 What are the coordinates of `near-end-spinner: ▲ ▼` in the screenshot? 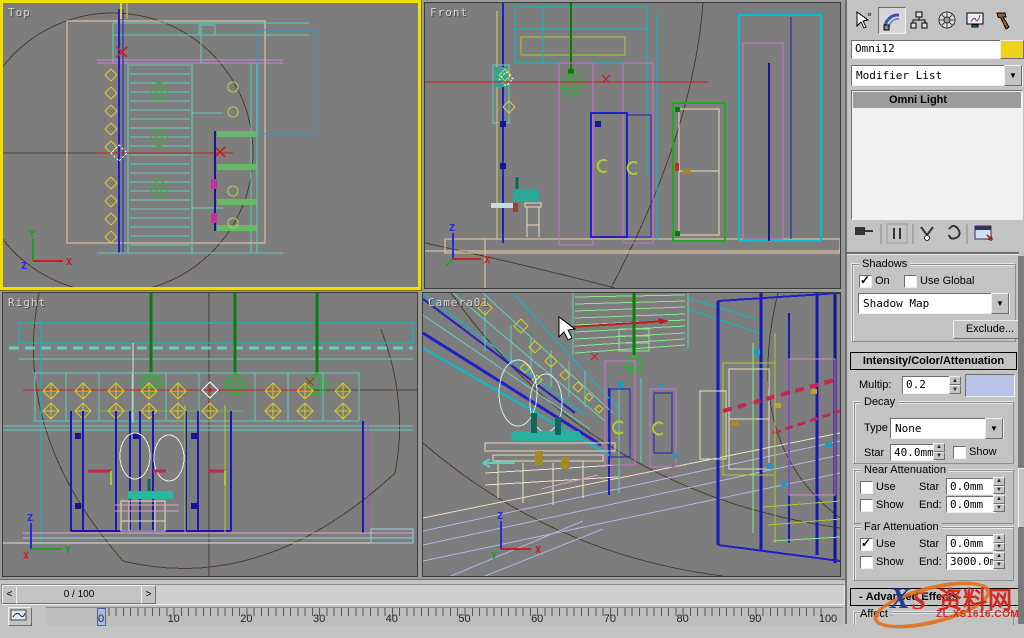 It's located at (999, 503).